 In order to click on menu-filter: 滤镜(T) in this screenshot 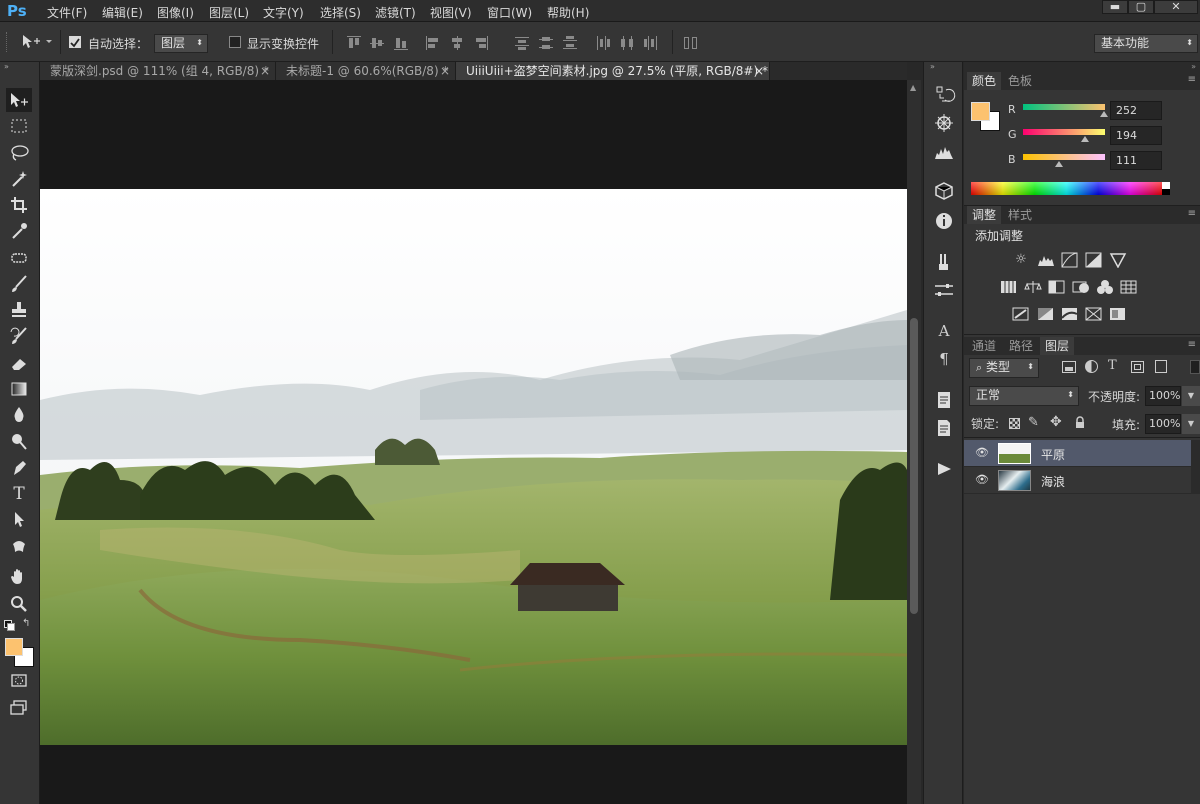, I will do `click(395, 12)`.